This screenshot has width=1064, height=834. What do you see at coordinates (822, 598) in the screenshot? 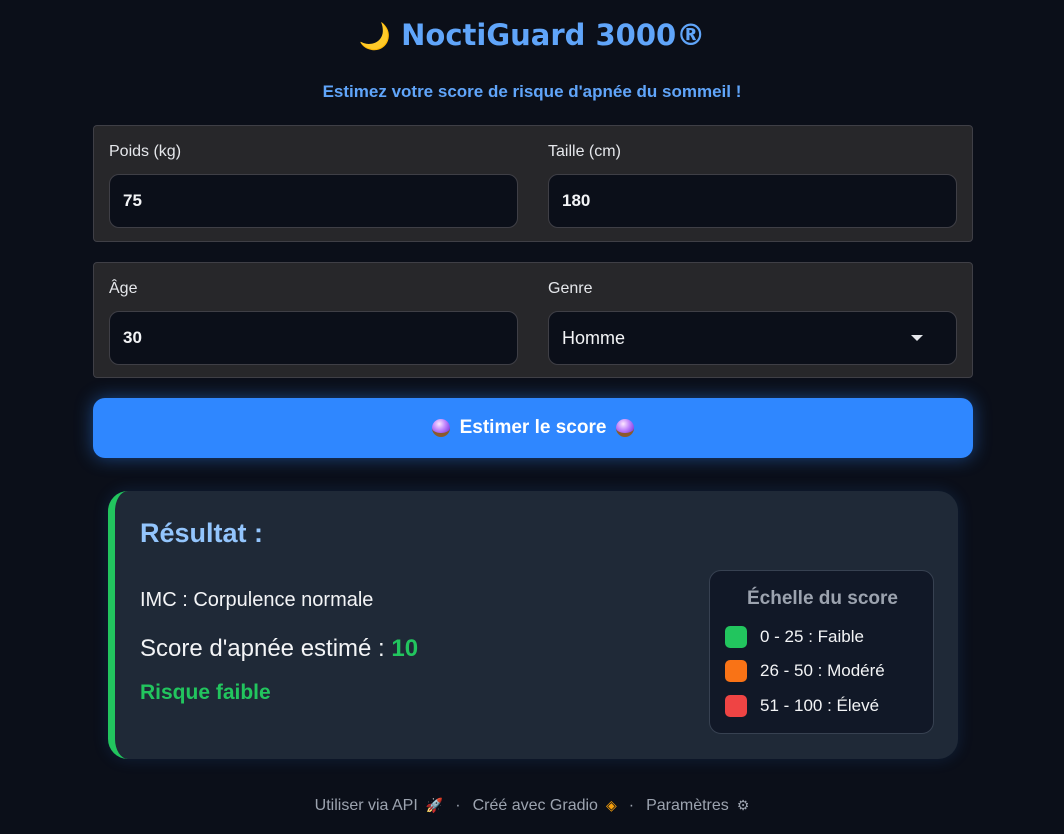
I see `scale-title: Échelle du score` at bounding box center [822, 598].